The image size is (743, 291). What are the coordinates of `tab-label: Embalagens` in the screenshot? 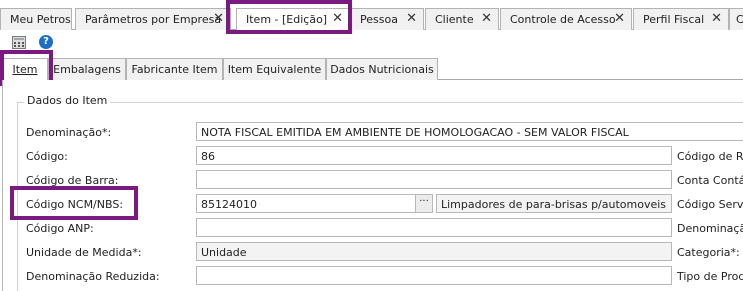 It's located at (87, 69).